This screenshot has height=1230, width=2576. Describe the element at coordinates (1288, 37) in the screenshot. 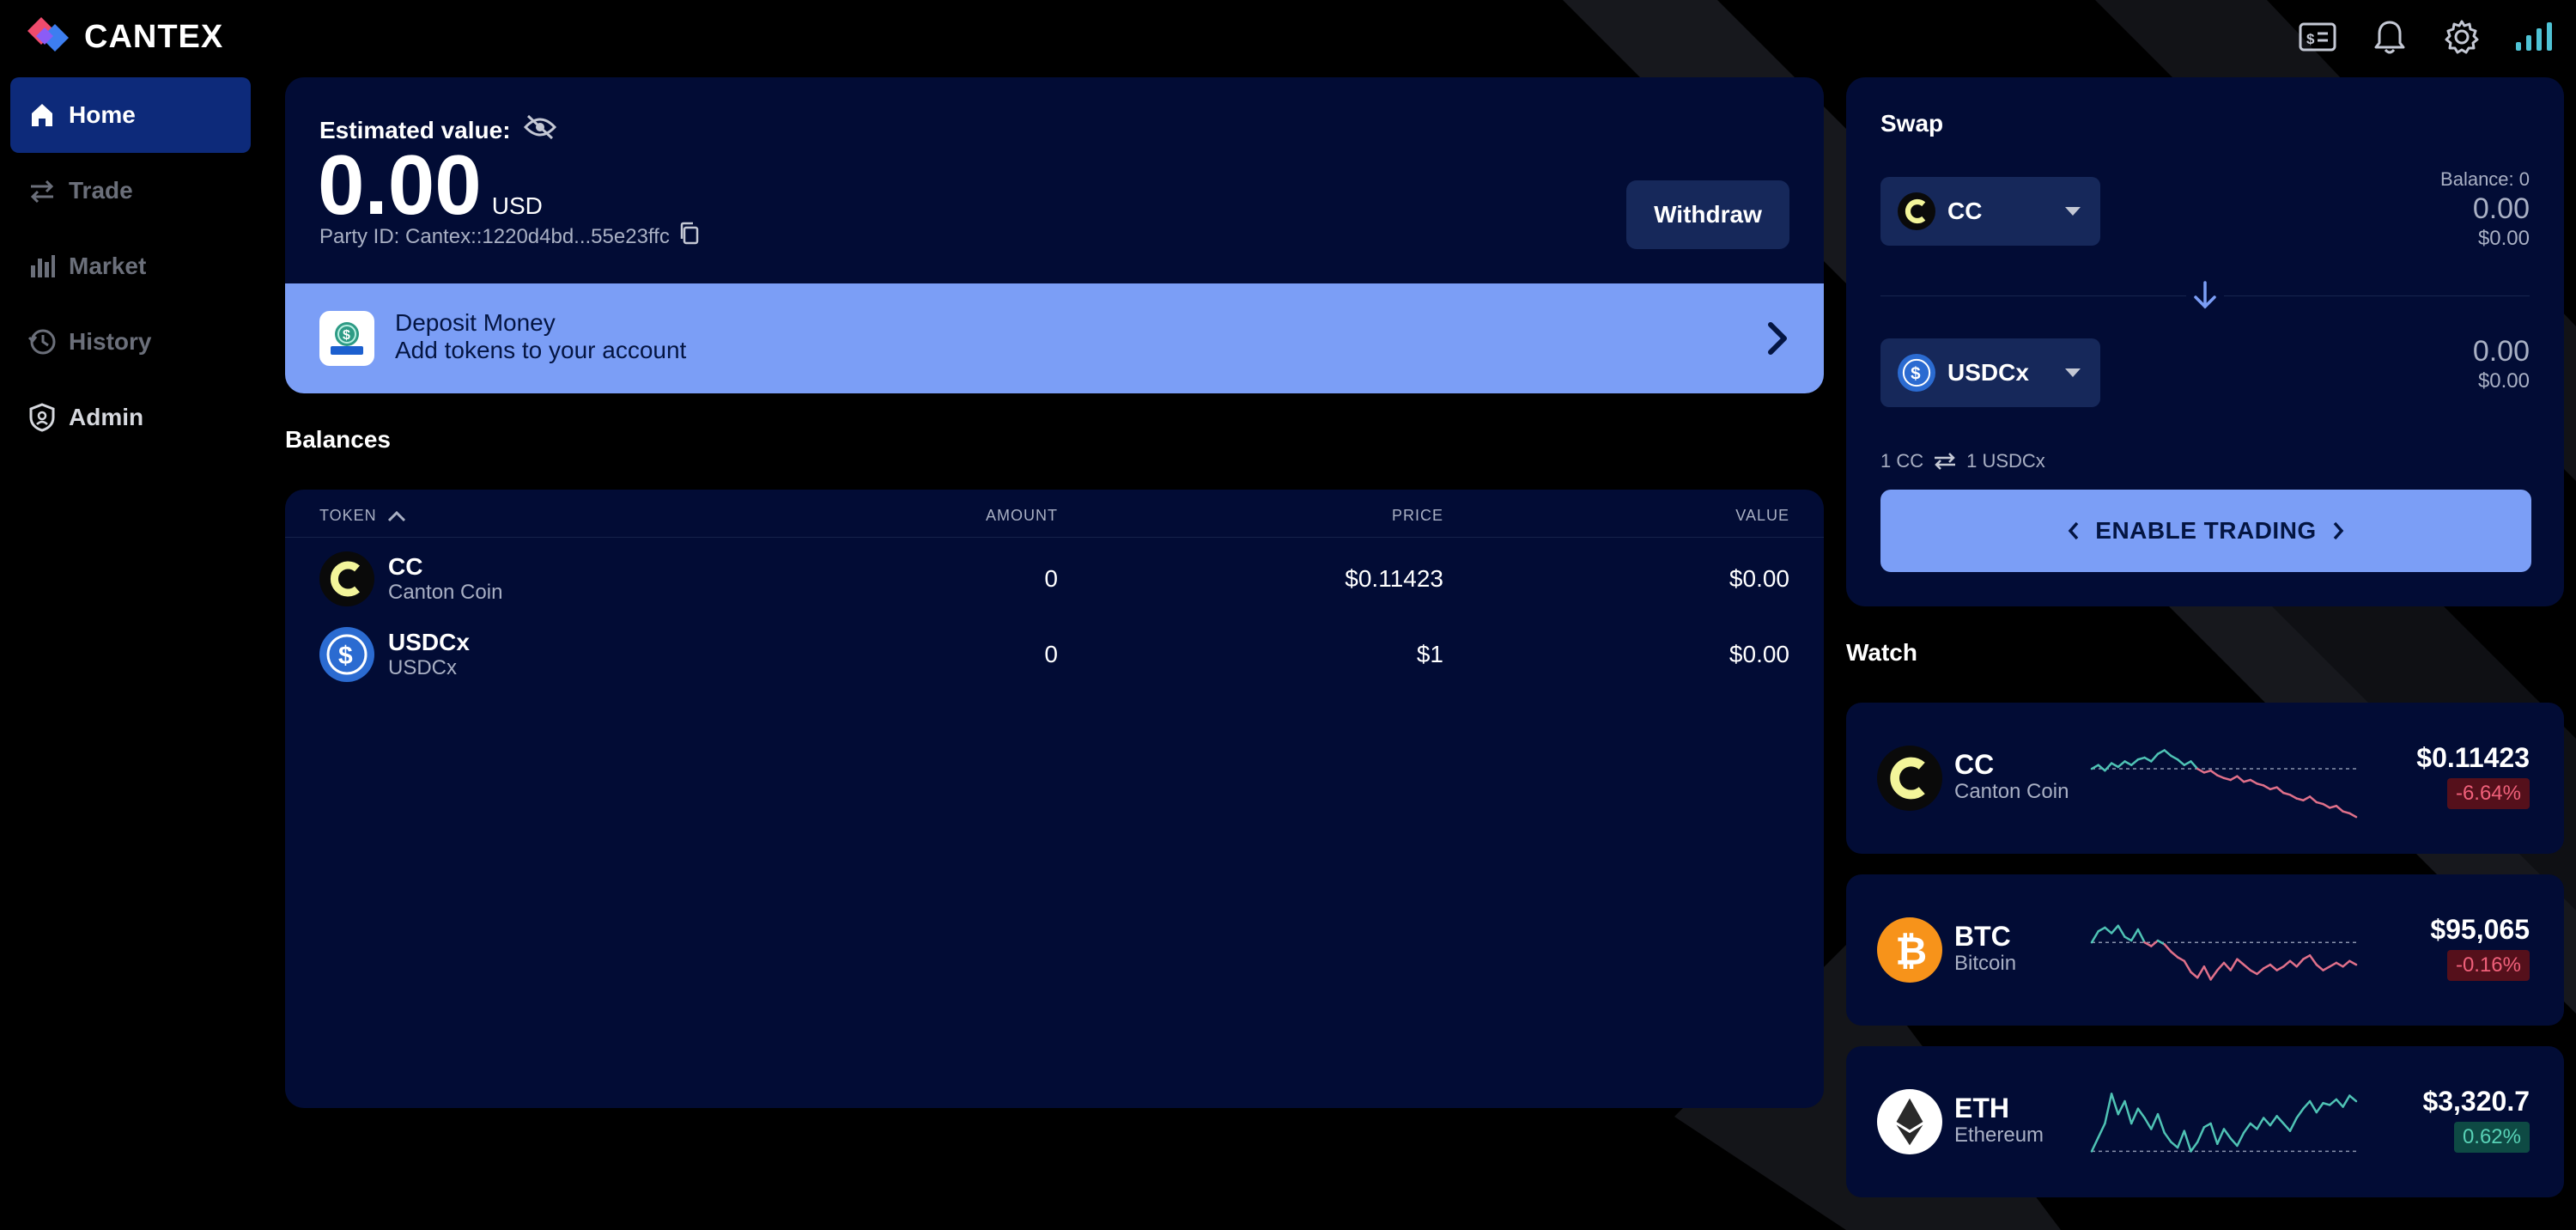

I see `top-bar: CANTEX $` at that location.